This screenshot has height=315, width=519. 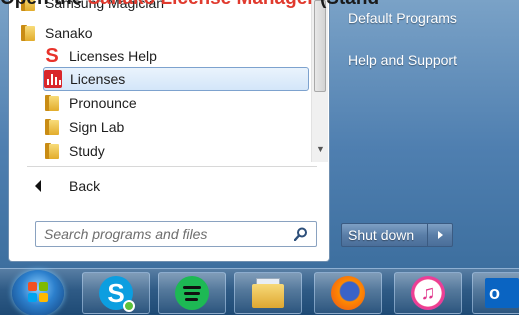 What do you see at coordinates (97, 127) in the screenshot?
I see `program-item-label: Sign Lab` at bounding box center [97, 127].